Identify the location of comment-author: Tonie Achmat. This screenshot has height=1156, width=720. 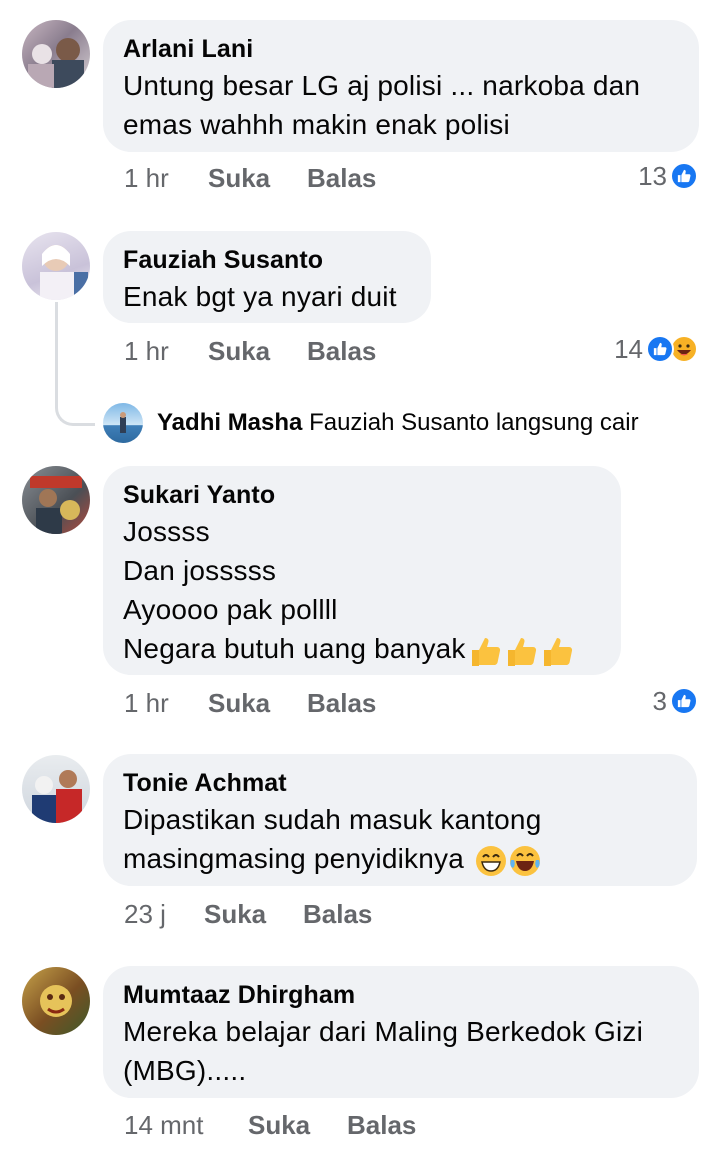
(400, 783).